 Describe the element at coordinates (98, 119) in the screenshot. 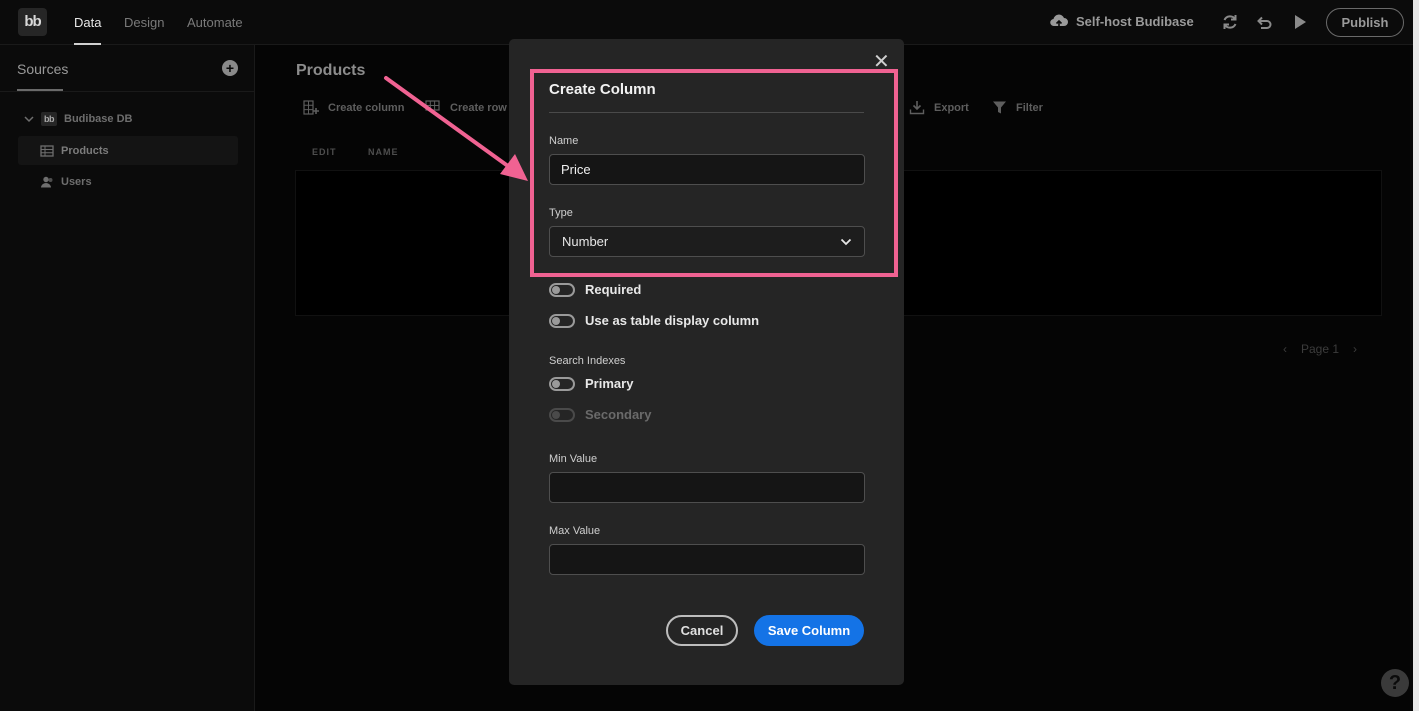

I see `datasource-name: Budibase DB` at that location.